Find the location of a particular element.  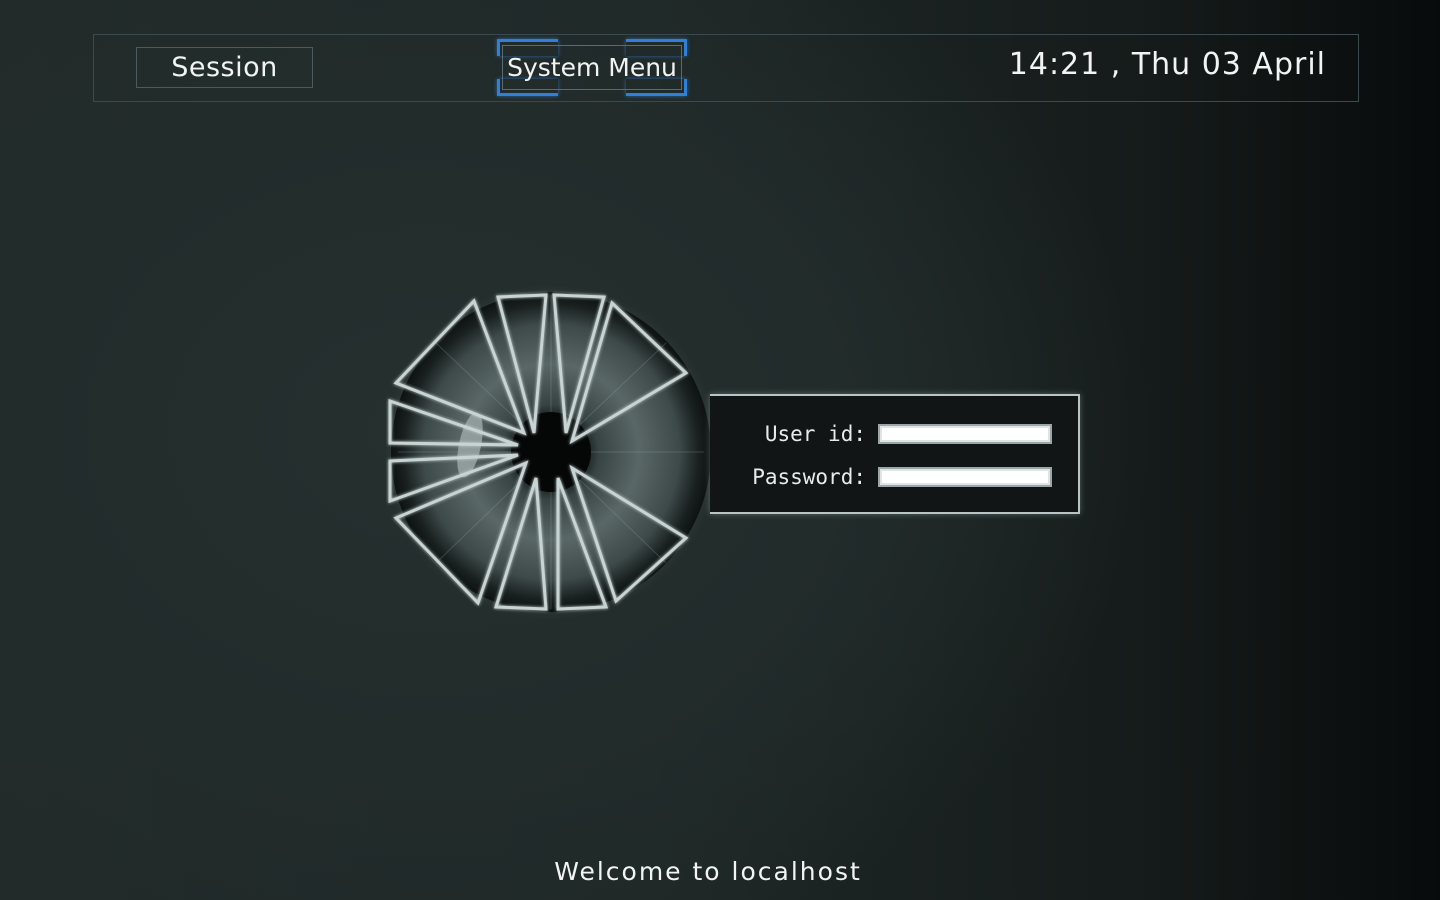

welcome-message: Welcome to localhost is located at coordinates (708, 871).